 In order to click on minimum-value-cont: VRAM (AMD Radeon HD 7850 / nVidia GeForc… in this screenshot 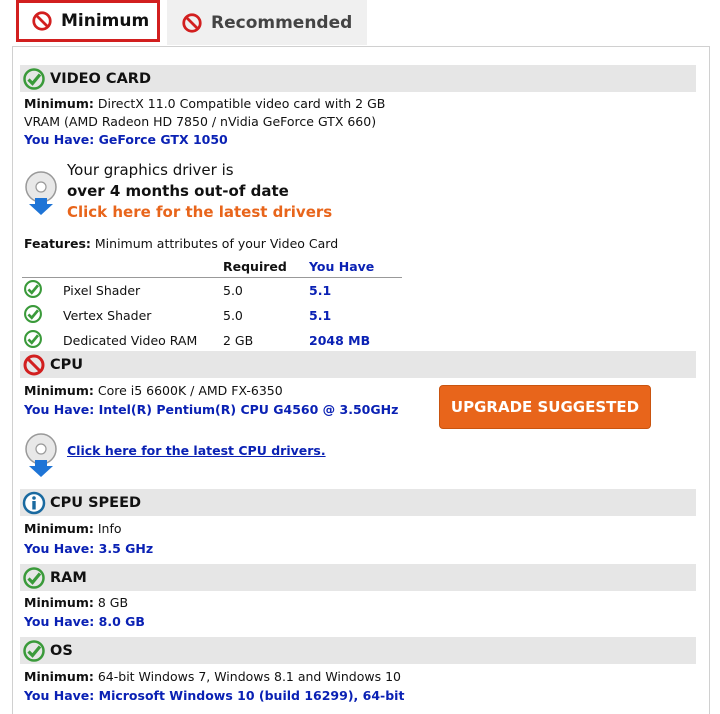, I will do `click(200, 121)`.